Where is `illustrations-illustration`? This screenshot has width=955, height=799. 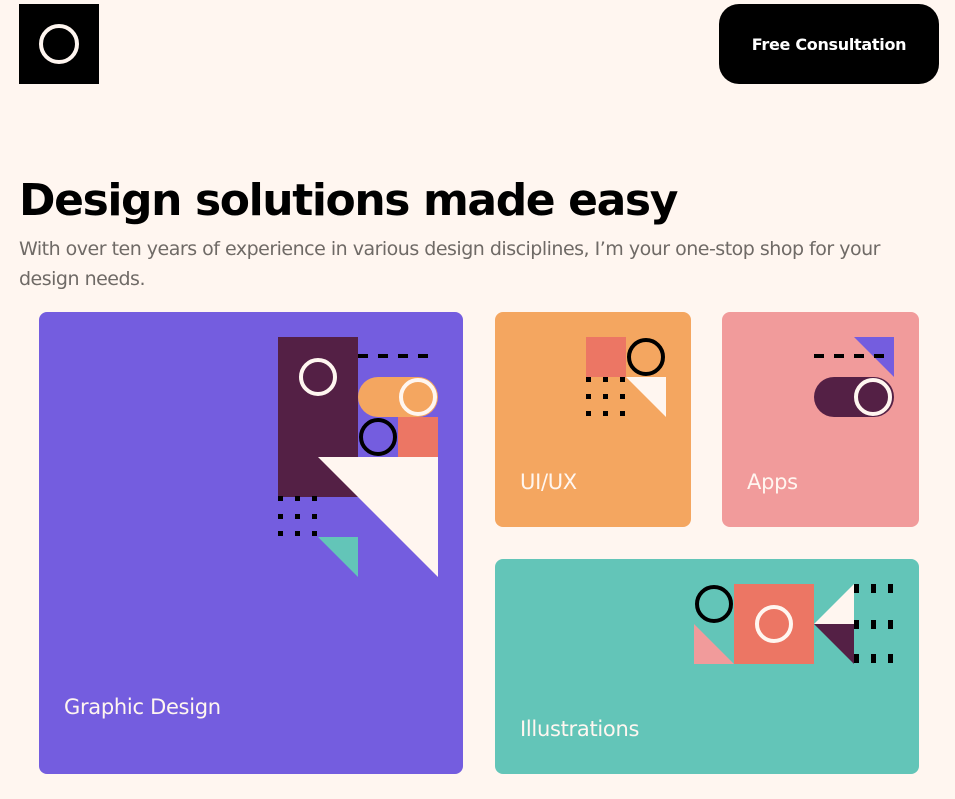 illustrations-illustration is located at coordinates (793, 624).